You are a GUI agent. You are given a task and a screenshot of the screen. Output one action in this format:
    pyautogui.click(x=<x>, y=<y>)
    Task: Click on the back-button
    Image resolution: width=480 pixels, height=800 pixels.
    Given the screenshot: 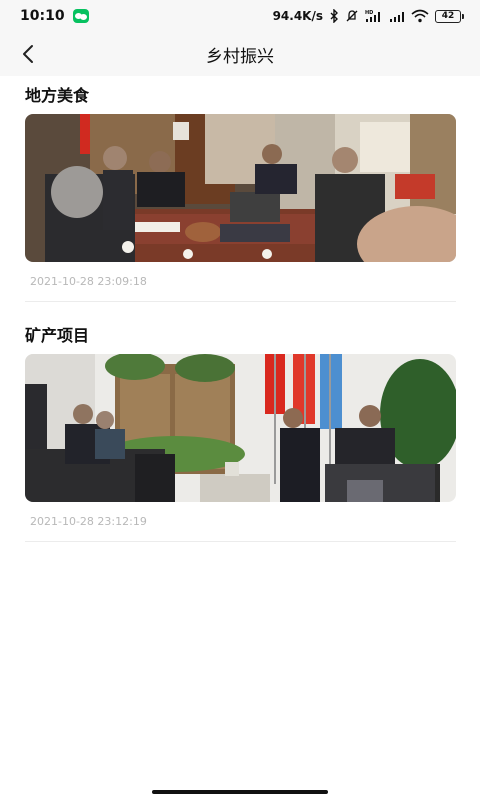 What is the action you would take?
    pyautogui.click(x=28, y=54)
    